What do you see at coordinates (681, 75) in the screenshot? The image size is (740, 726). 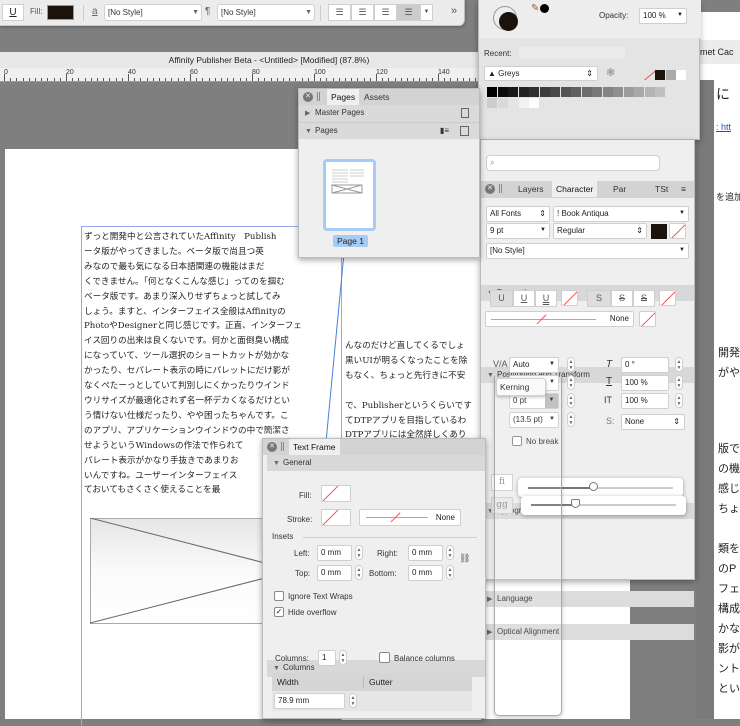 I see `swatch-white` at bounding box center [681, 75].